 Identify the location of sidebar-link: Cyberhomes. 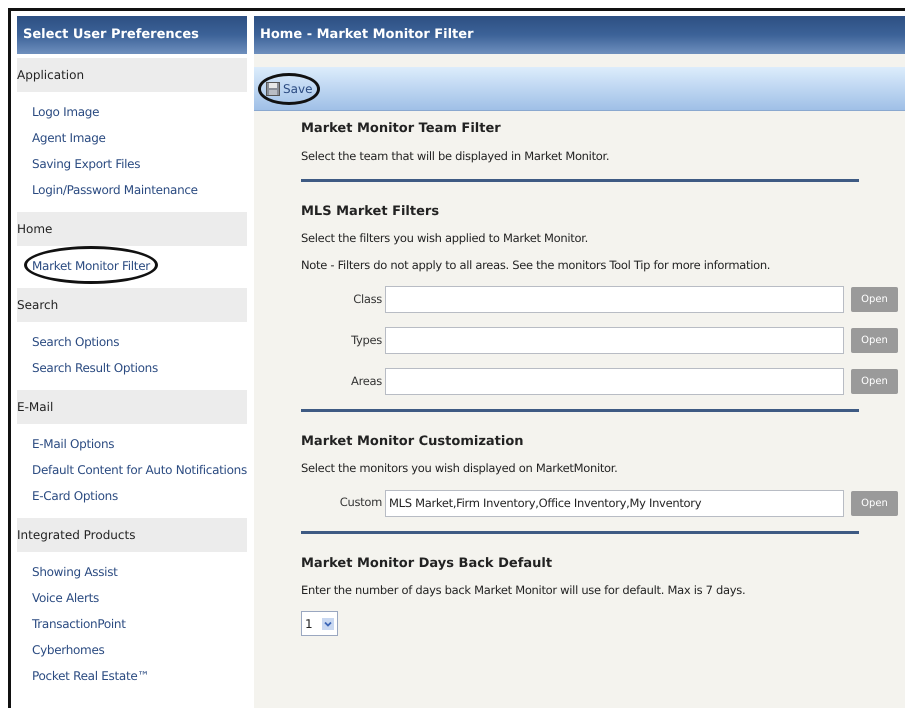
(68, 650).